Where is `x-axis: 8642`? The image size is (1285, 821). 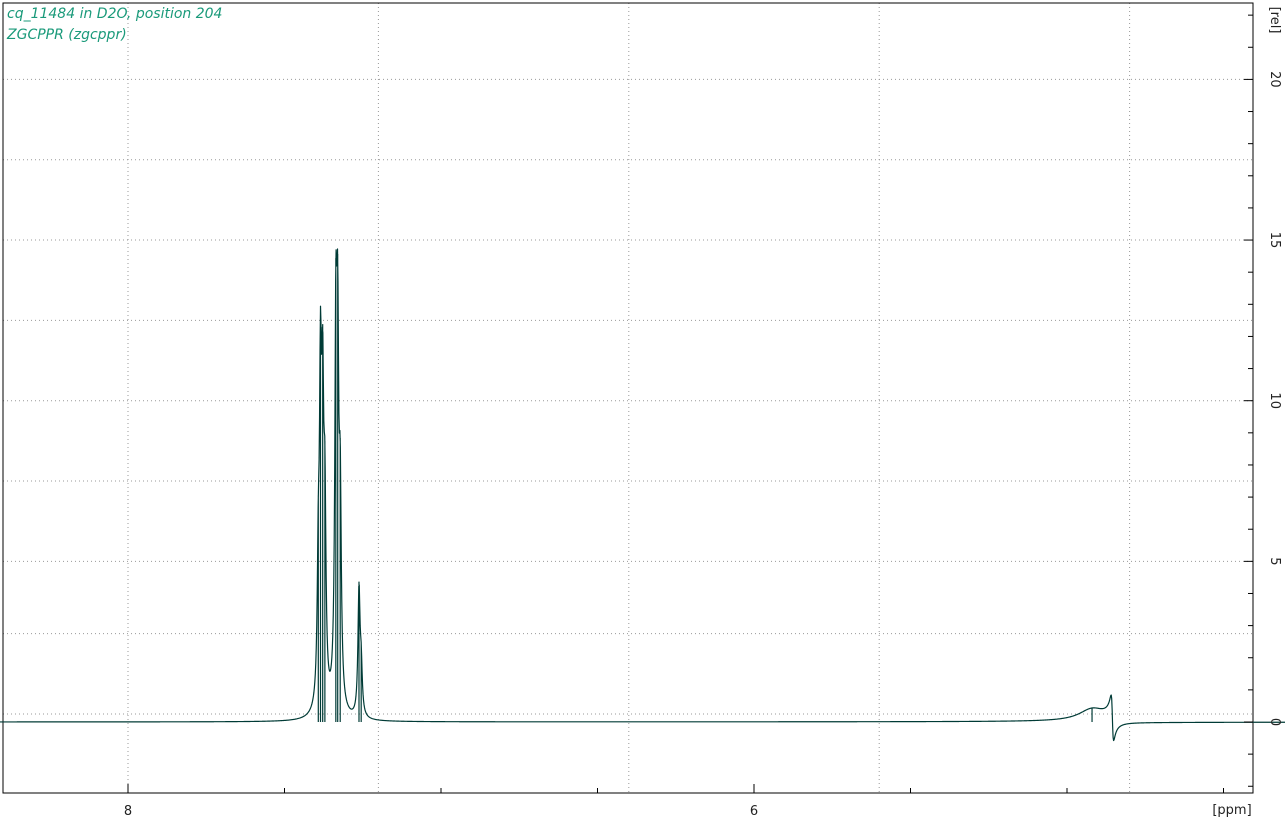
x-axis: 8642 is located at coordinates (674, 801).